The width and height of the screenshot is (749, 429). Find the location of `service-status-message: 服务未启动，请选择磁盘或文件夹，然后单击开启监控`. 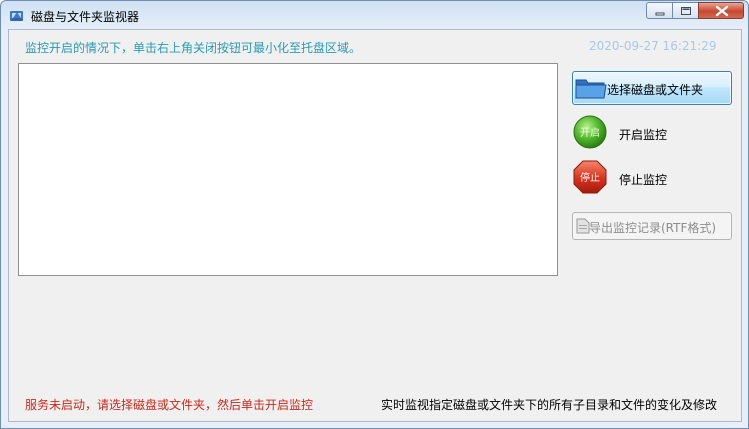

service-status-message: 服务未启动，请选择磁盘或文件夹，然后单击开启监控 is located at coordinates (169, 405).